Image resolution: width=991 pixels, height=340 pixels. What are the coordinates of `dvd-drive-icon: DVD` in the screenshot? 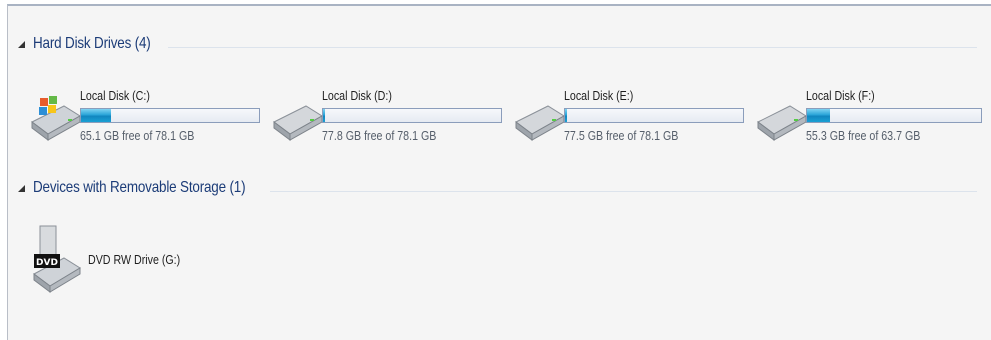 It's located at (57, 259).